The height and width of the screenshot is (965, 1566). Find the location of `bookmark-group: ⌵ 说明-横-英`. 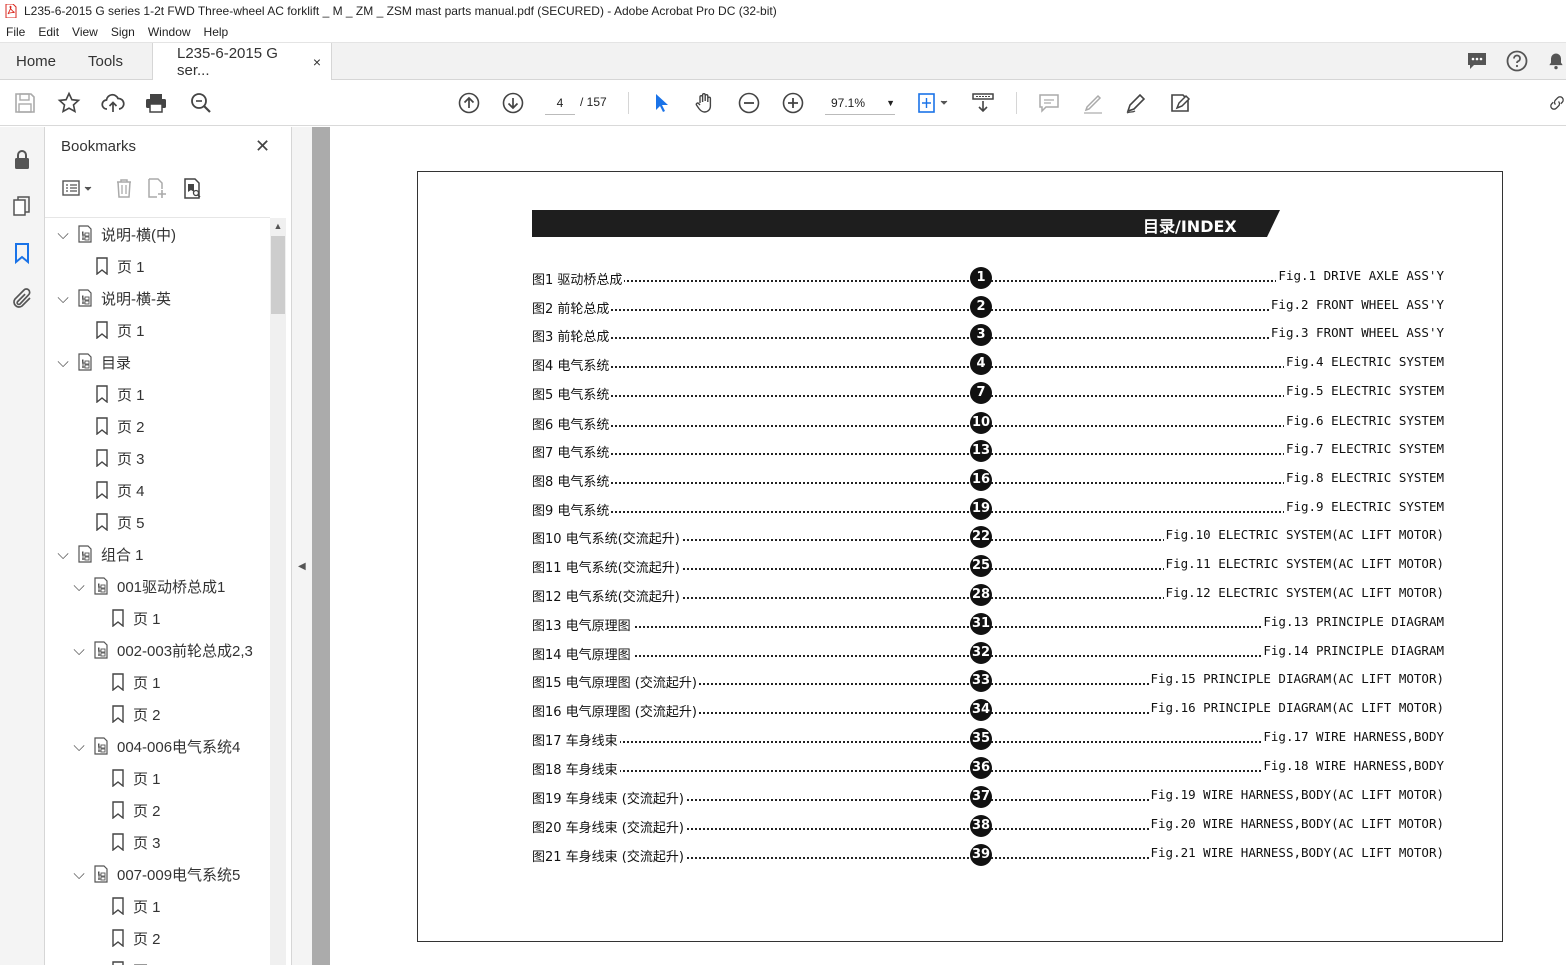

bookmark-group: ⌵ 说明-横-英 is located at coordinates (113, 298).